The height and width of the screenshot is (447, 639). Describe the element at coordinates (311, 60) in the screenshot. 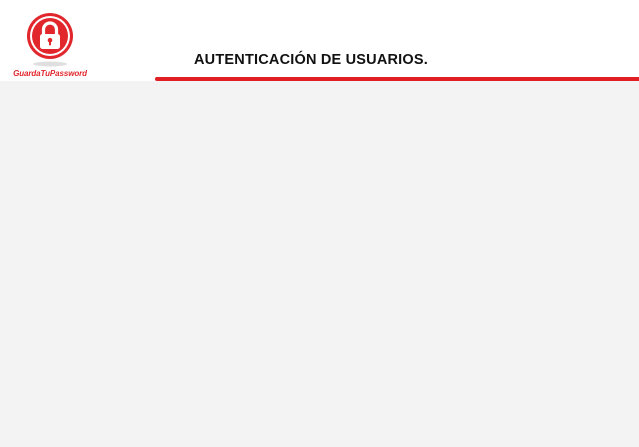

I see `page-title: AUTENTICACIÓN DE USUARIOS.` at that location.